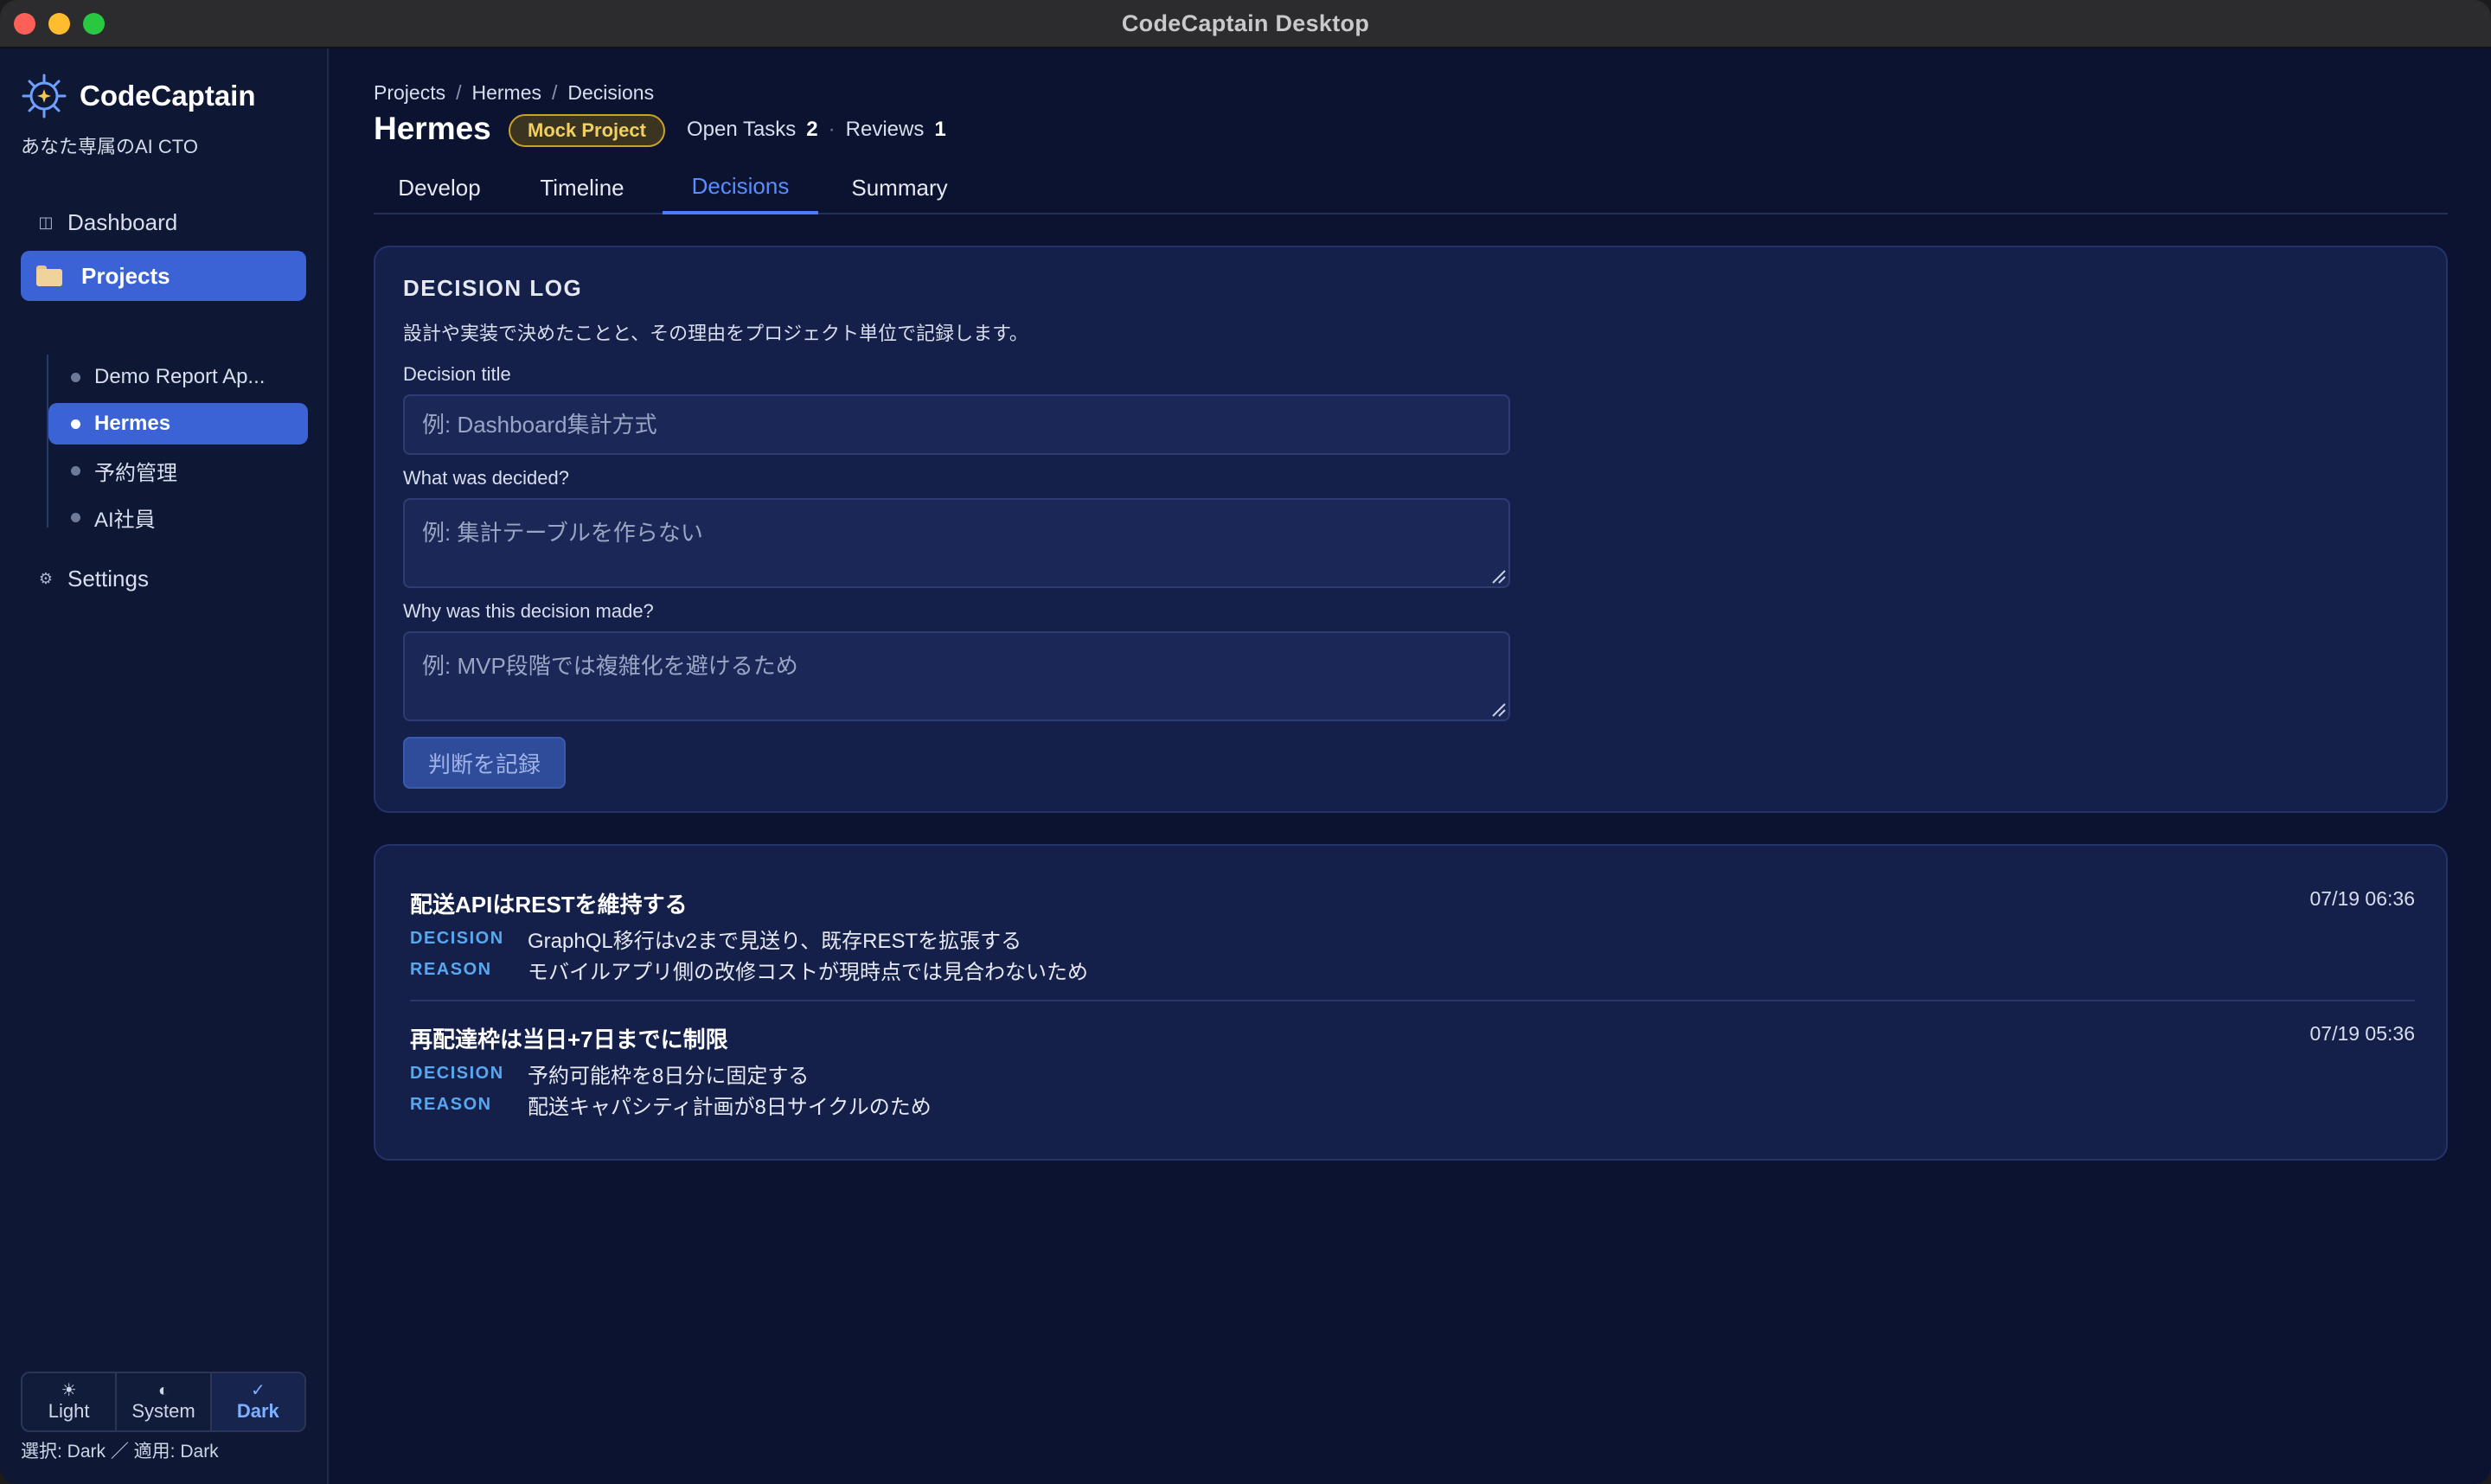 The image size is (2491, 1484). I want to click on nav-settings: ⚙ Settings, so click(164, 579).